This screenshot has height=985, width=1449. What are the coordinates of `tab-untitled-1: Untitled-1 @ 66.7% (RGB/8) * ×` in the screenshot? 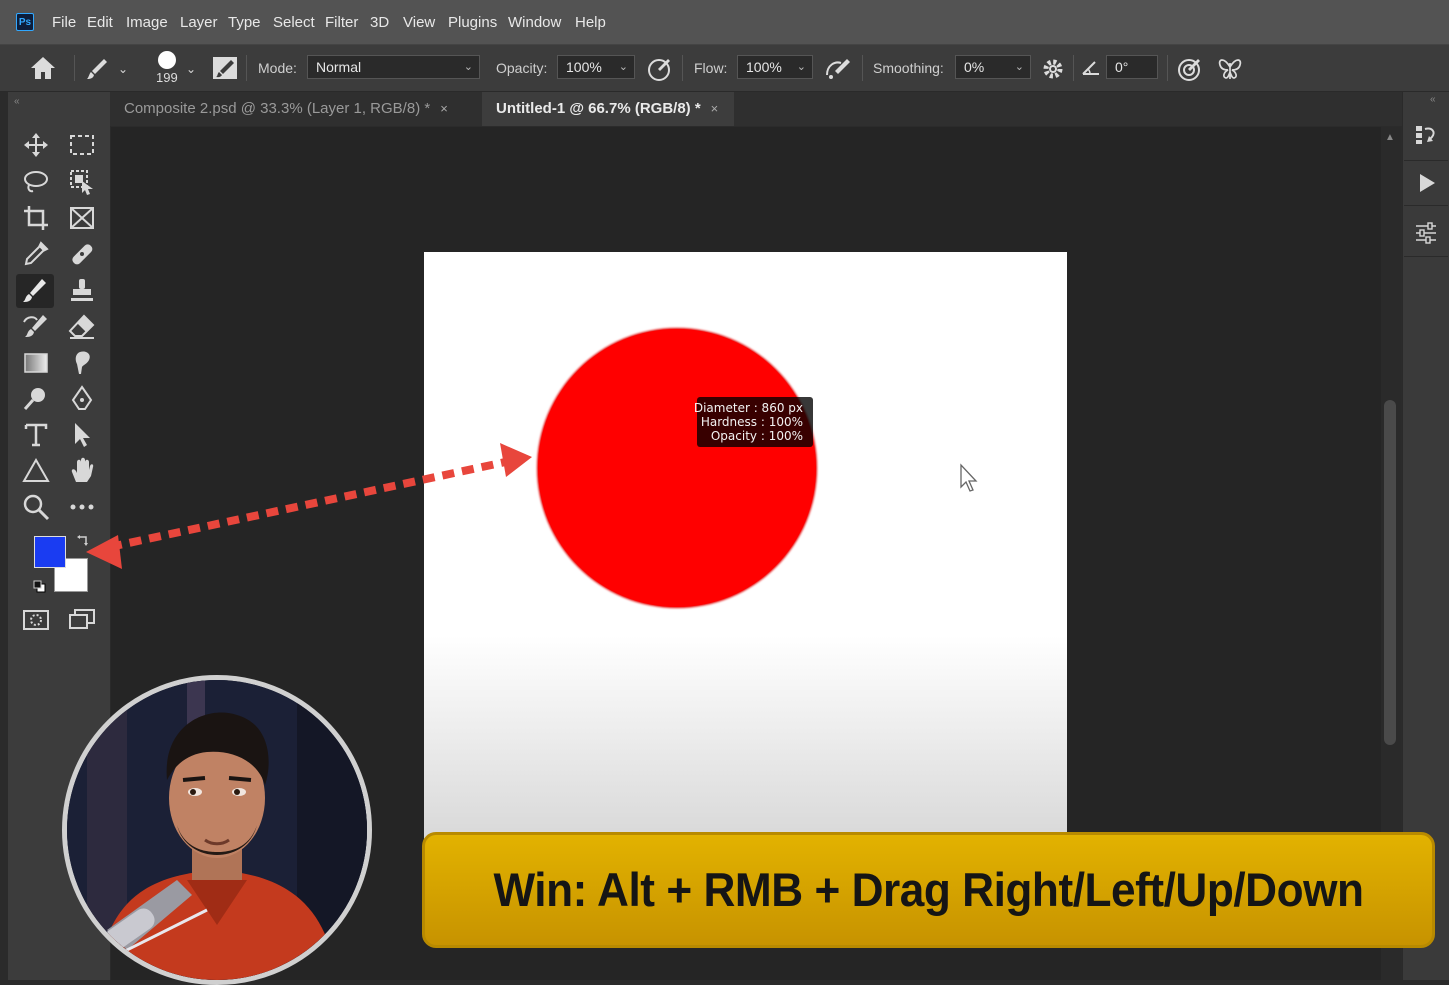 It's located at (608, 109).